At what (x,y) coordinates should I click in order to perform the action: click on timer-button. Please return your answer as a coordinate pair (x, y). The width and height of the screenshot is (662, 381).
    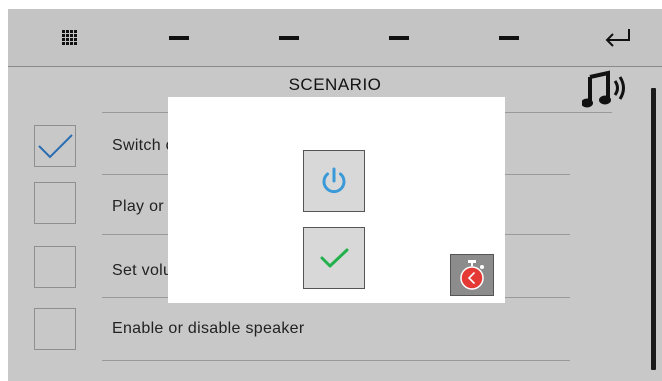
    Looking at the image, I should click on (472, 275).